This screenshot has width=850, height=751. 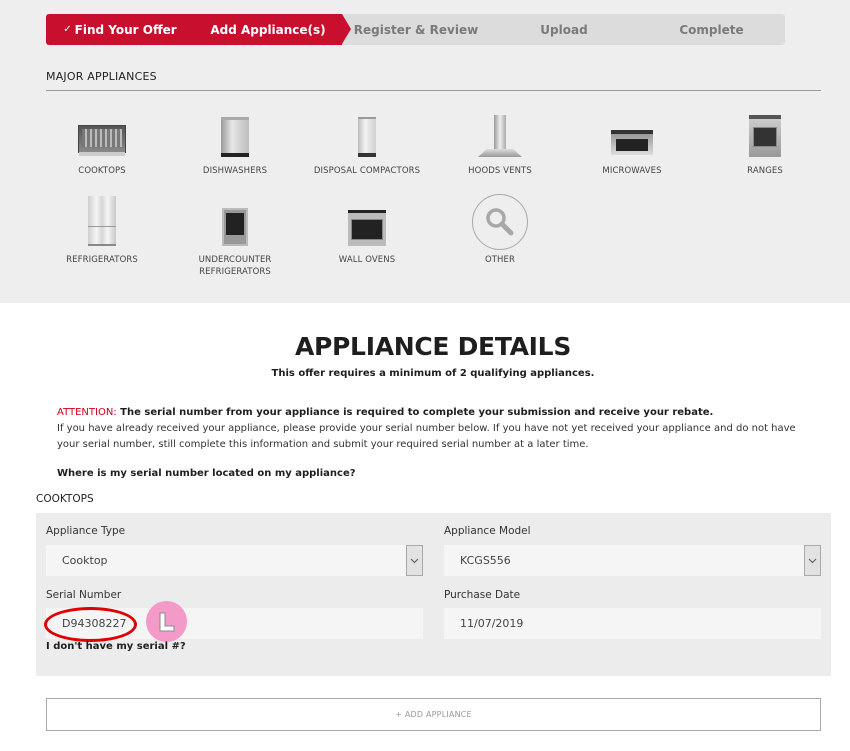 I want to click on category-label: REFRIGERATORS, so click(x=102, y=260).